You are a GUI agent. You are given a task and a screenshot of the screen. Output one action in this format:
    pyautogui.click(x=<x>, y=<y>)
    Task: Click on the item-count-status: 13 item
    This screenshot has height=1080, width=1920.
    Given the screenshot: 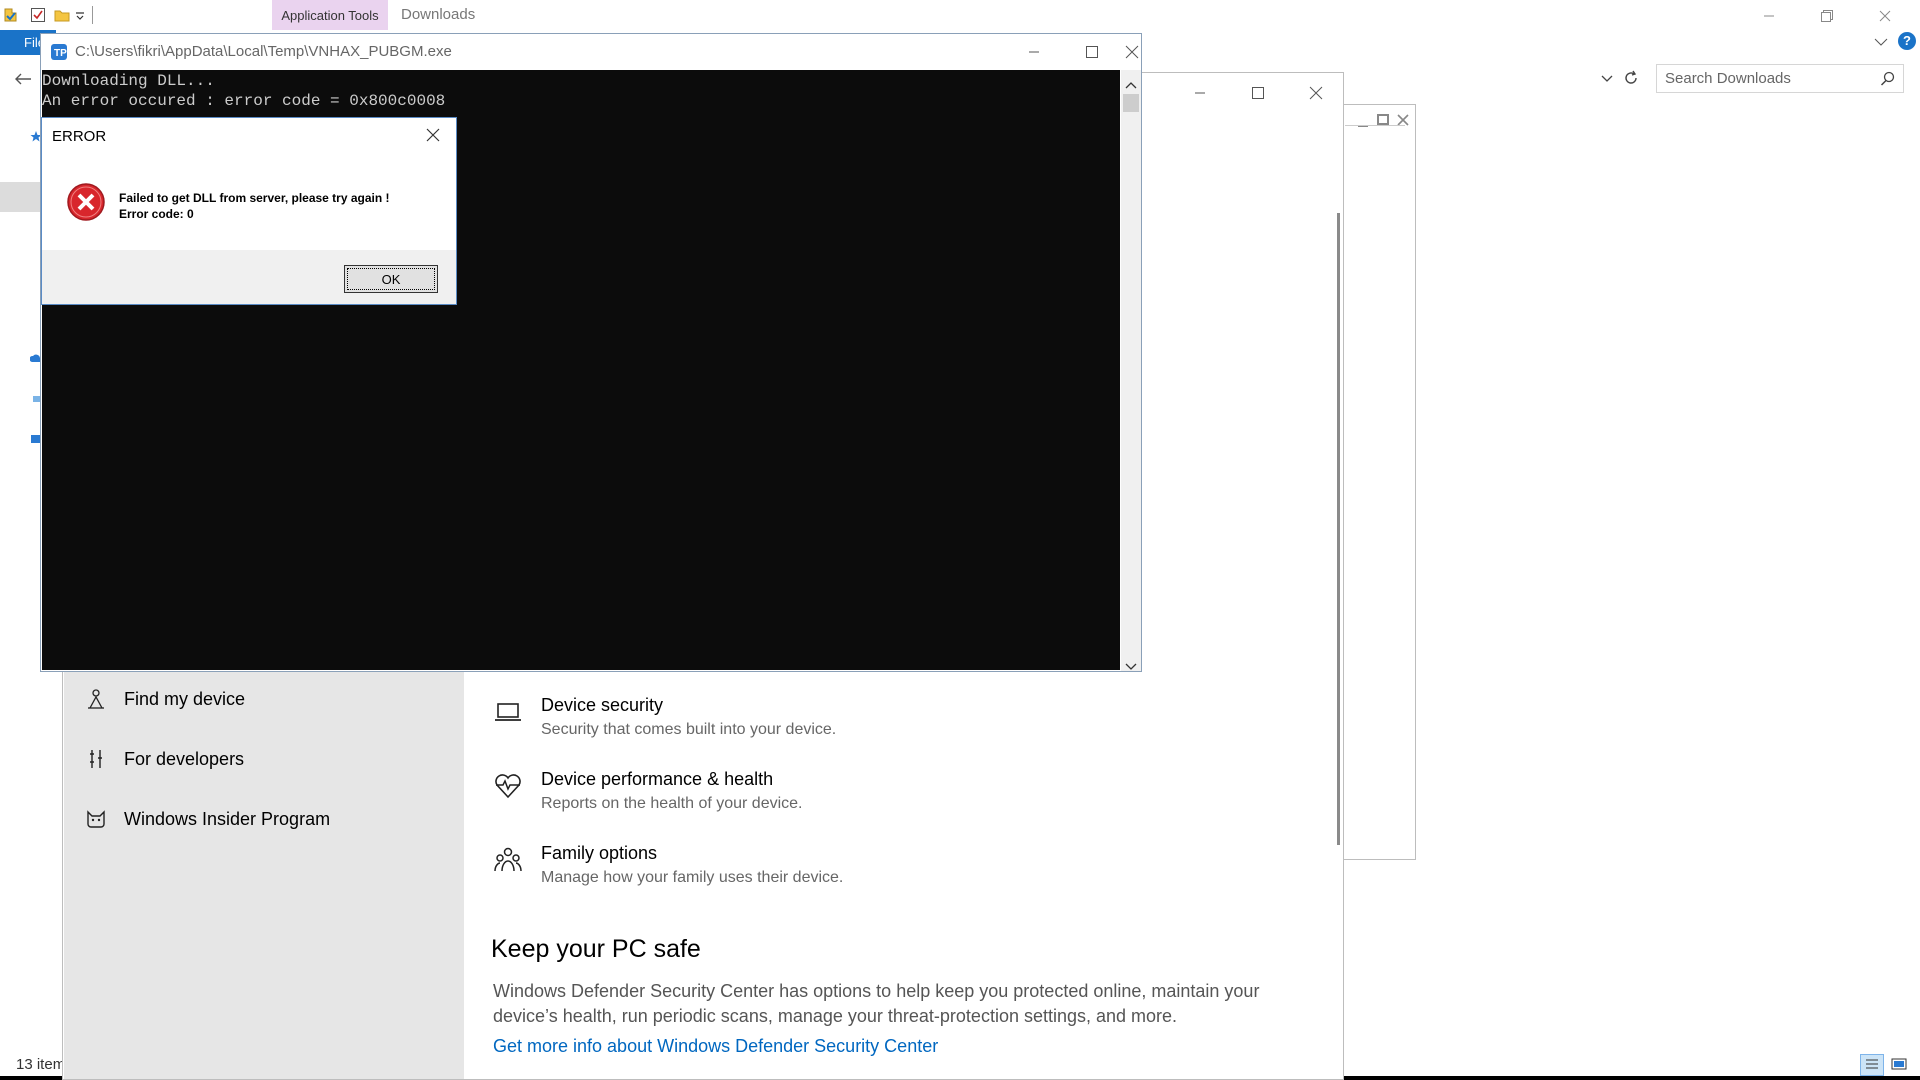 What is the action you would take?
    pyautogui.click(x=41, y=1064)
    